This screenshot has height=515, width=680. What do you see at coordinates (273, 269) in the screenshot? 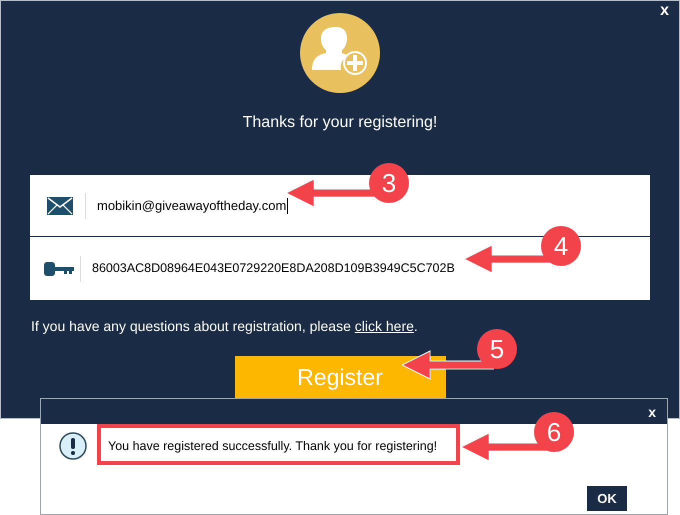
I see `key-value: 86003AC8D08964E043E0729220E8DA208D109B3949C5C702B` at bounding box center [273, 269].